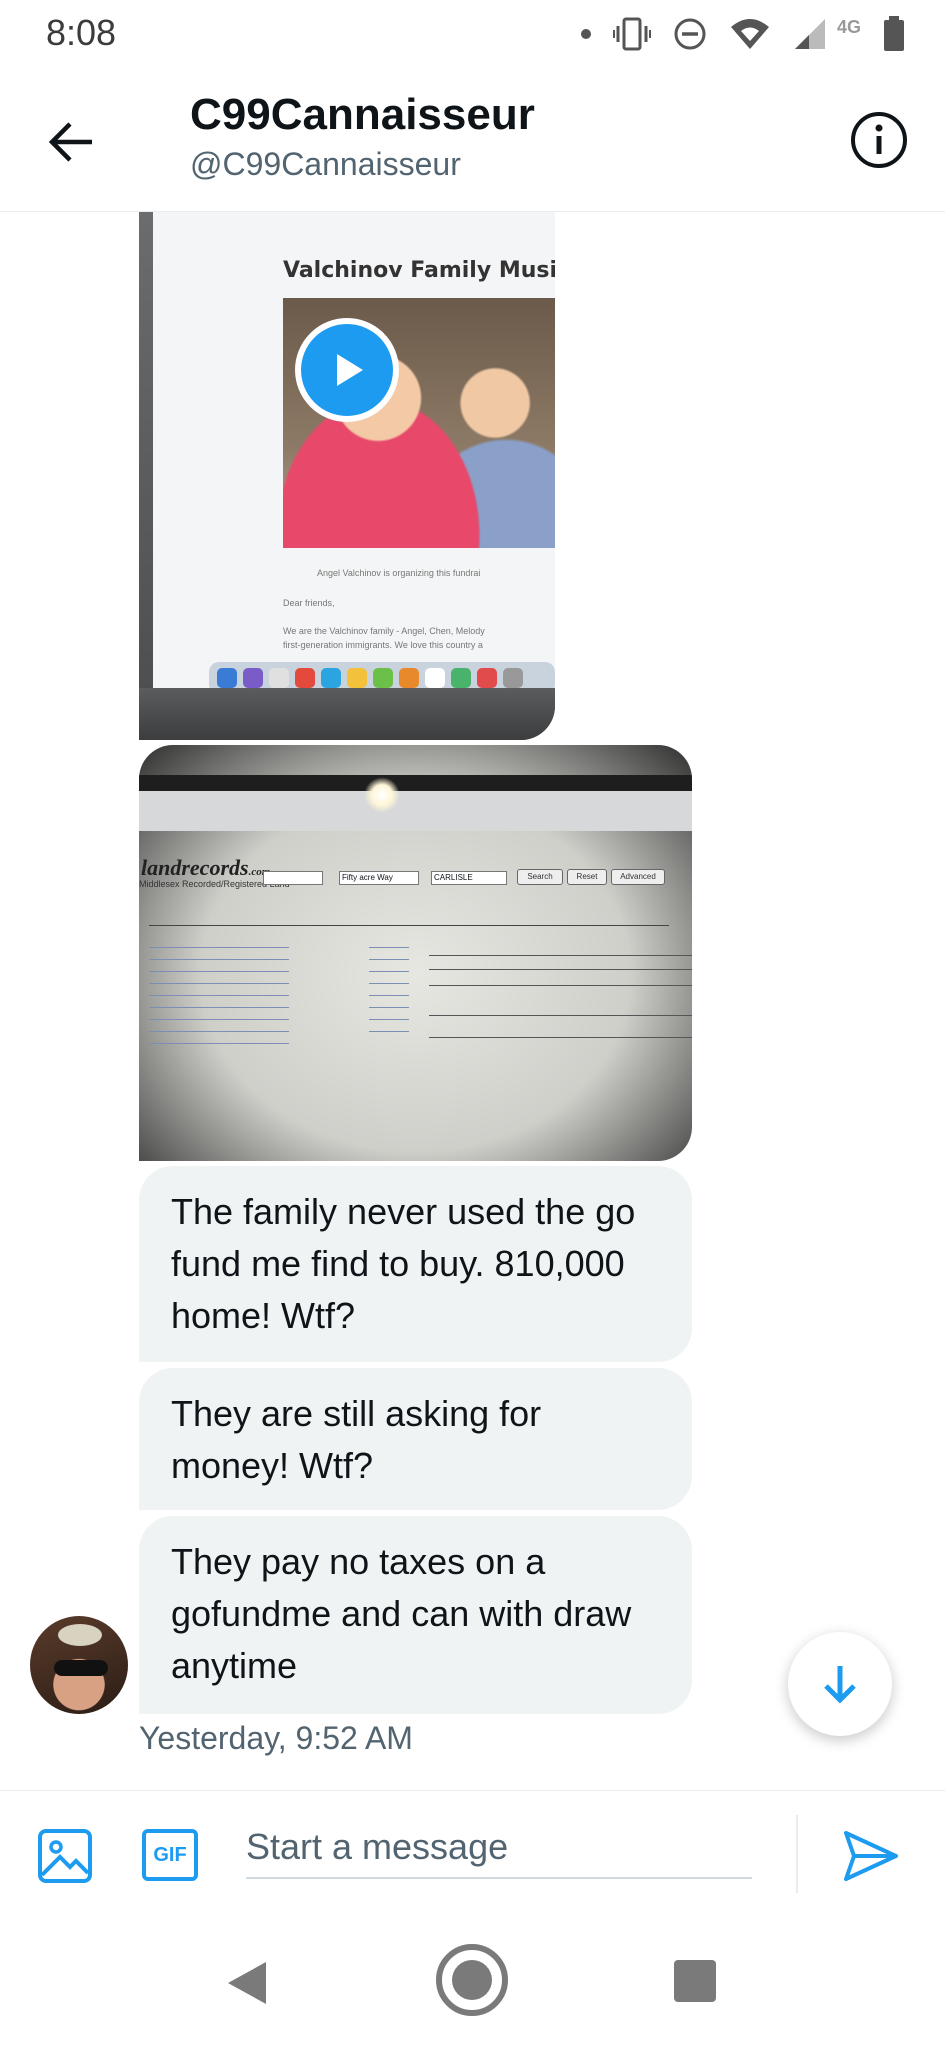 The width and height of the screenshot is (945, 2048). I want to click on street-name-field: Fifty acre Way, so click(379, 878).